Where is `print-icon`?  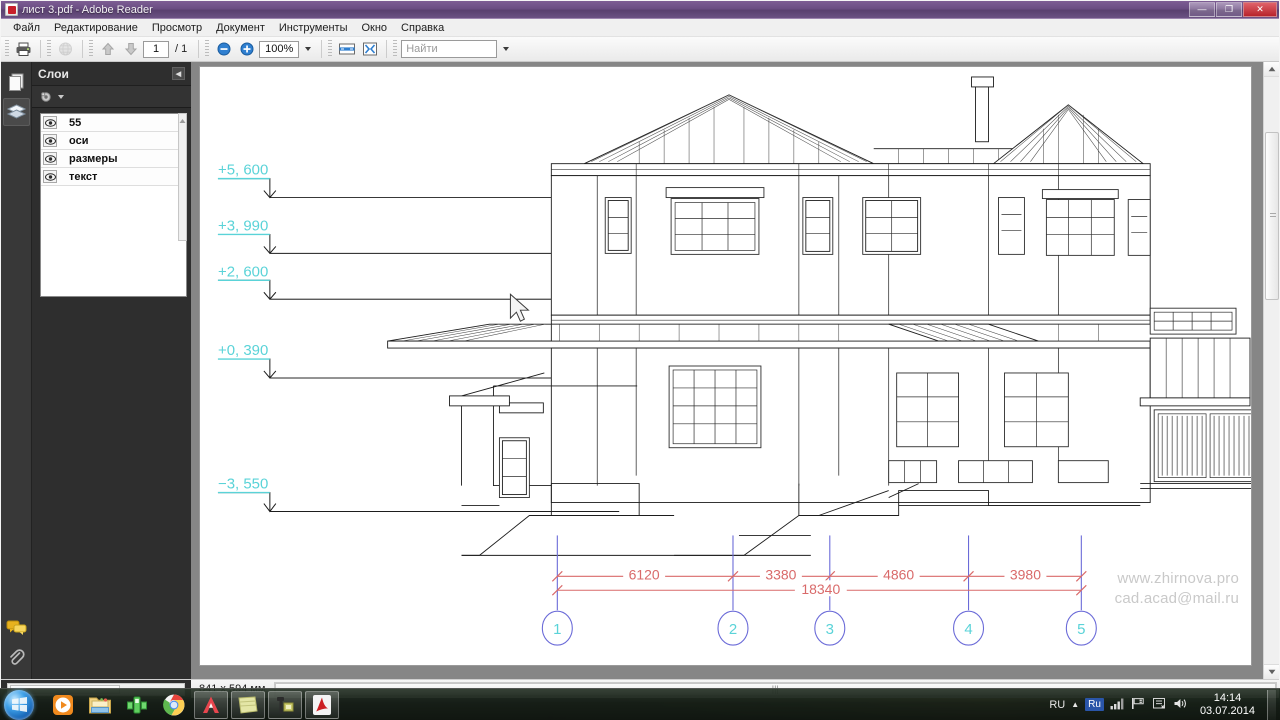
print-icon is located at coordinates (23, 49).